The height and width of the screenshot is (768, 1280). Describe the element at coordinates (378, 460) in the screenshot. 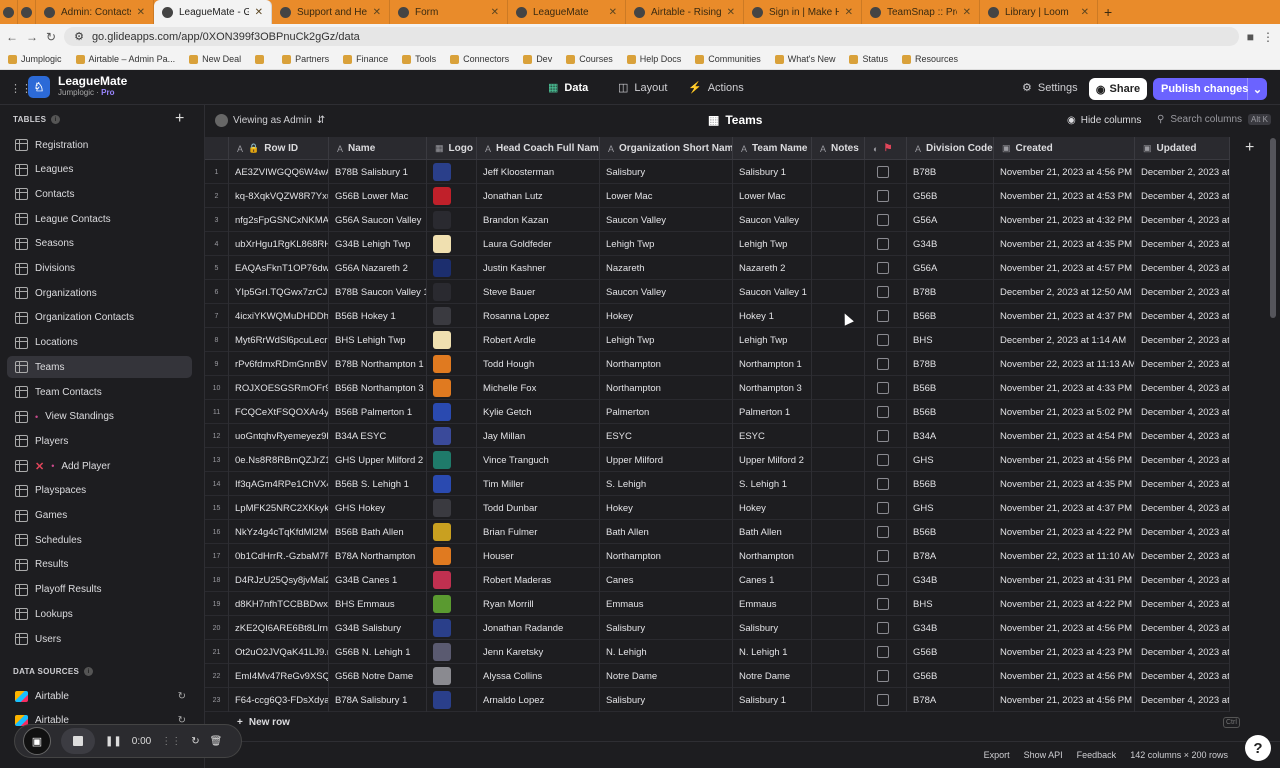

I see `table-cell: GHS Upper Milford 2` at that location.